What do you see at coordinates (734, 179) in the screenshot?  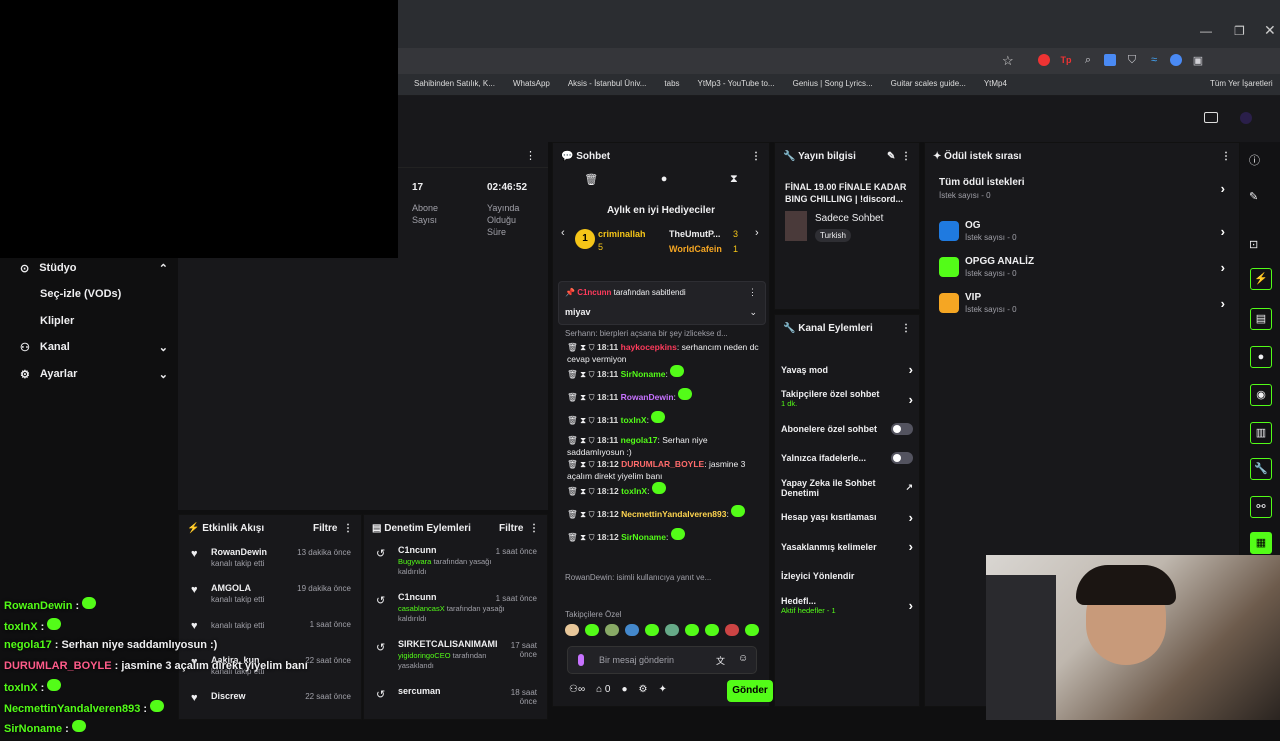 I see `hourglass-icon: ⧗` at bounding box center [734, 179].